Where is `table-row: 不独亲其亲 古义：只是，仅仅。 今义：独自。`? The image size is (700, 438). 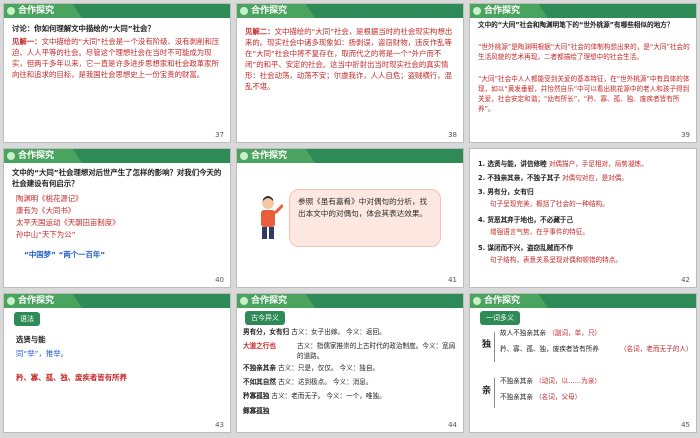
table-row: 不独亲其亲 古义：只是，仅仅。 今义：独自。 is located at coordinates (311, 368).